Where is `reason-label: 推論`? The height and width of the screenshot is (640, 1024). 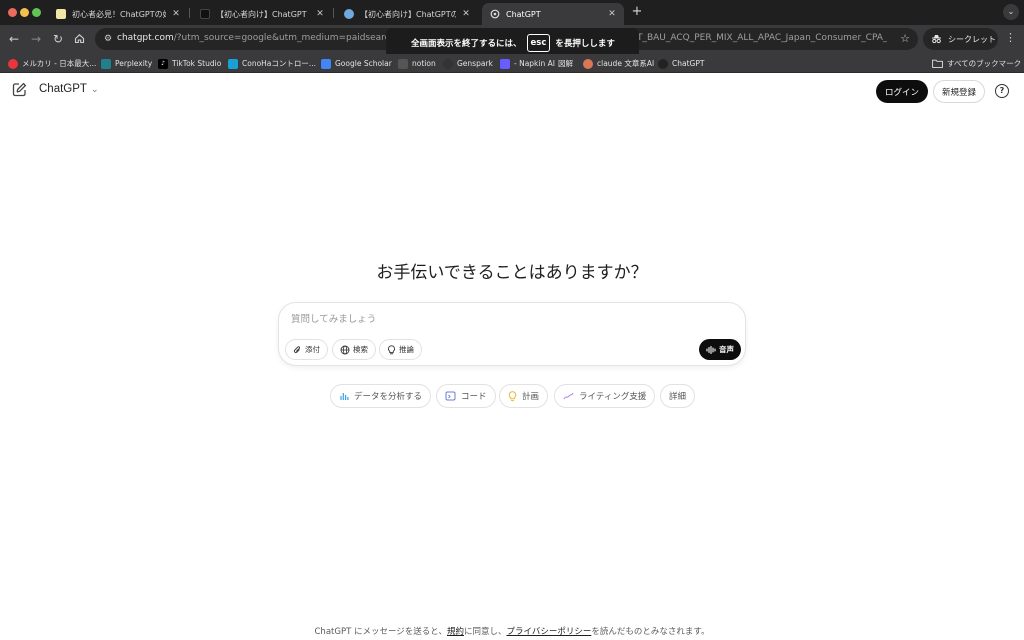 reason-label: 推論 is located at coordinates (406, 349).